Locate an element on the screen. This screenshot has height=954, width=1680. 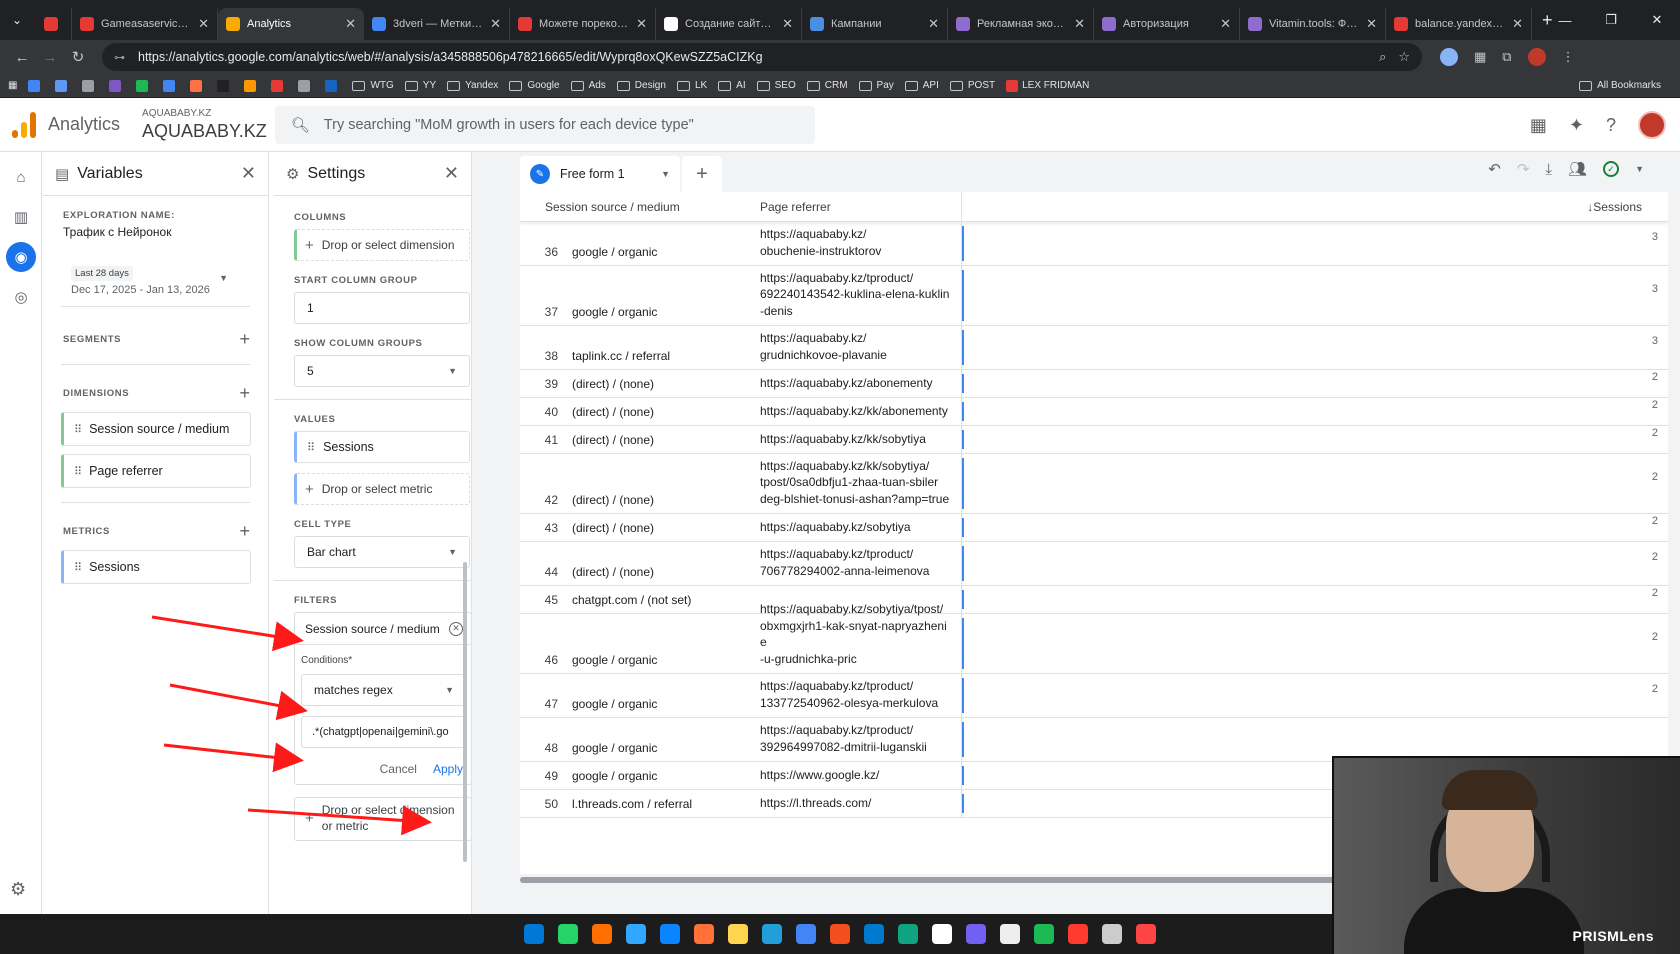
avatar is located at coordinates (1652, 125).